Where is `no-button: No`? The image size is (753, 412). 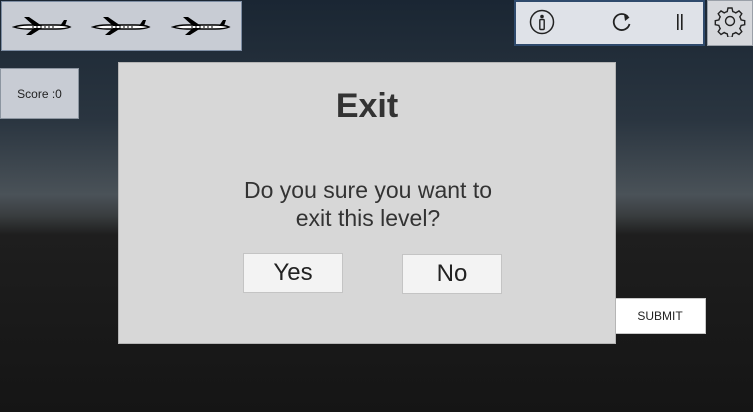 no-button: No is located at coordinates (452, 274).